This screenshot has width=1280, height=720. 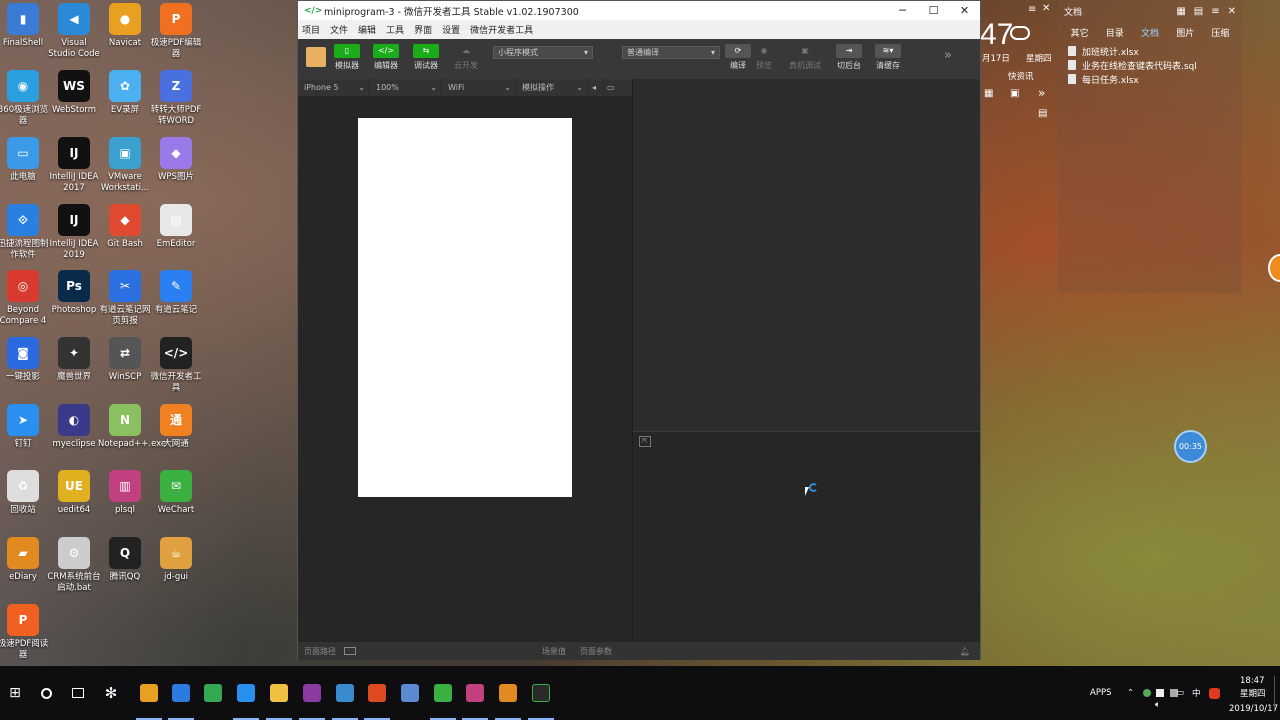 What do you see at coordinates (74, 565) in the screenshot?
I see `desktop-icon: ⚙ CRM系统前台启动.bat` at bounding box center [74, 565].